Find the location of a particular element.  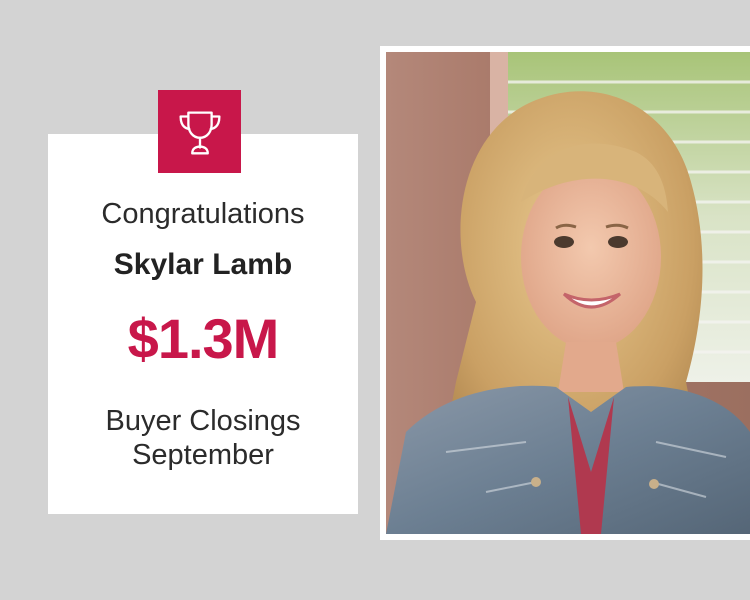

congratulations-text: Congratulations is located at coordinates (203, 214).